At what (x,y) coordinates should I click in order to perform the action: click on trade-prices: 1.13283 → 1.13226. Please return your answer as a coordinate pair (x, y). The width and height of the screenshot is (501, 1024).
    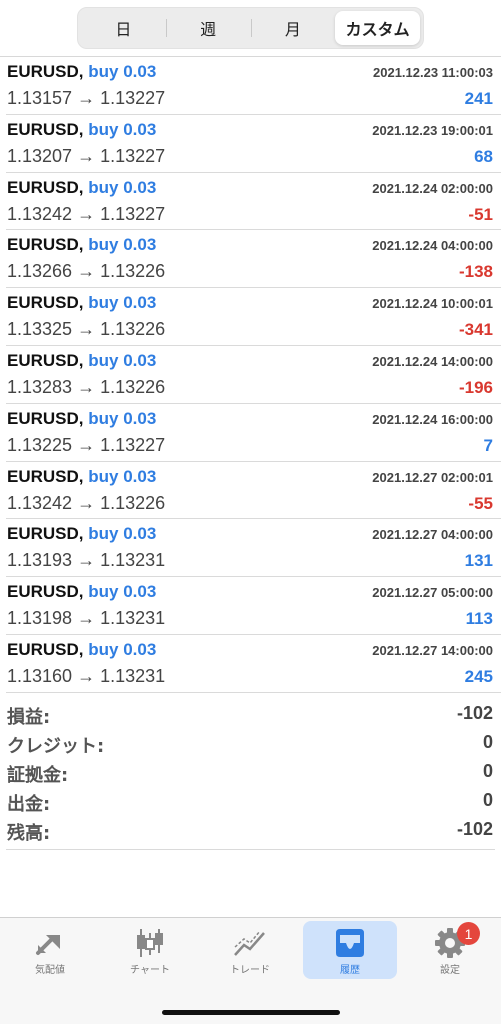
    Looking at the image, I should click on (86, 386).